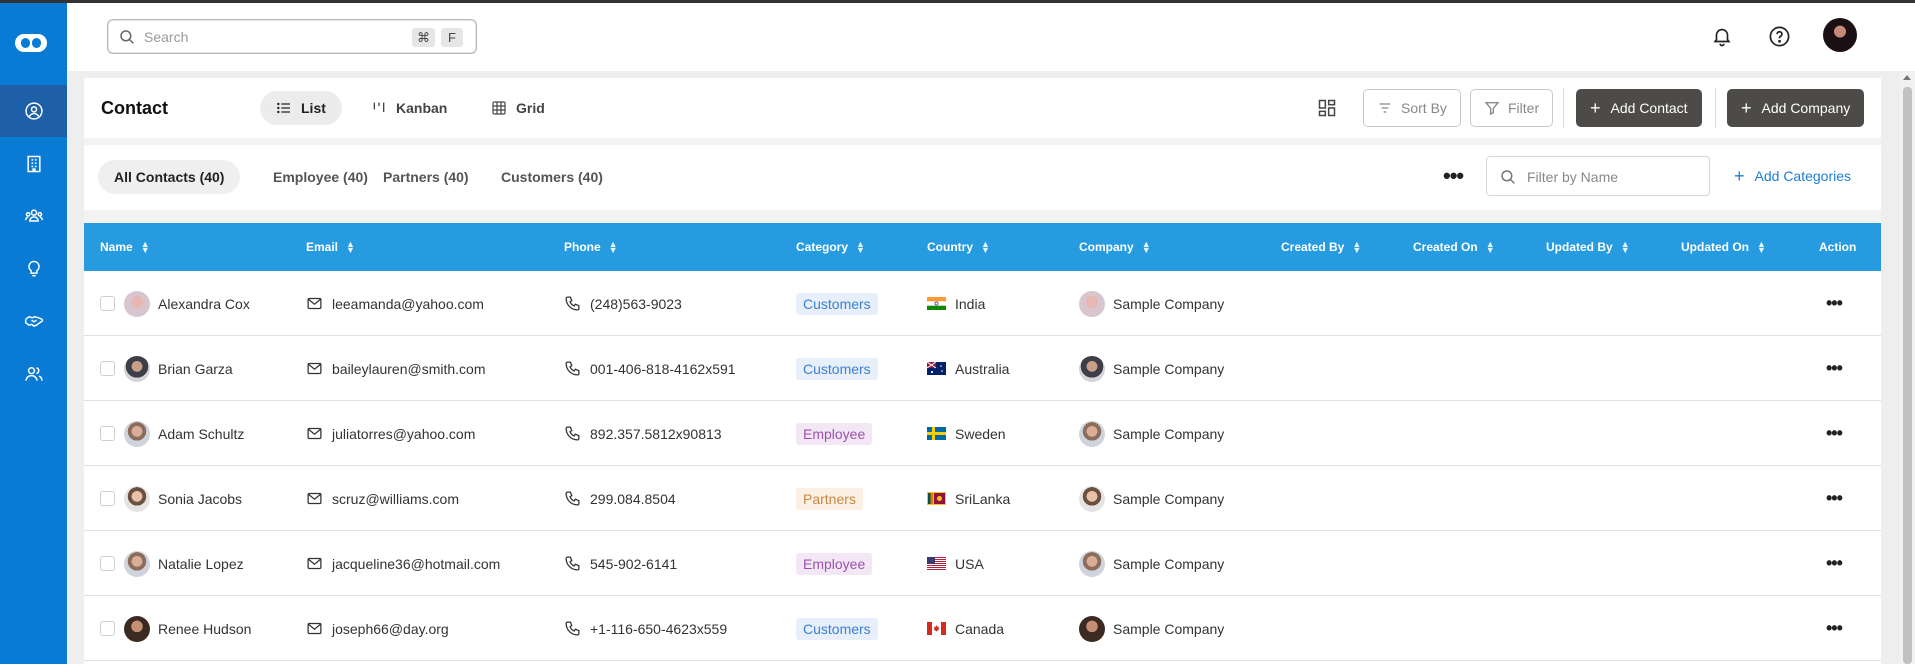  Describe the element at coordinates (1454, 247) in the screenshot. I see `col-created-on-header: Created On ▲ ▼` at that location.